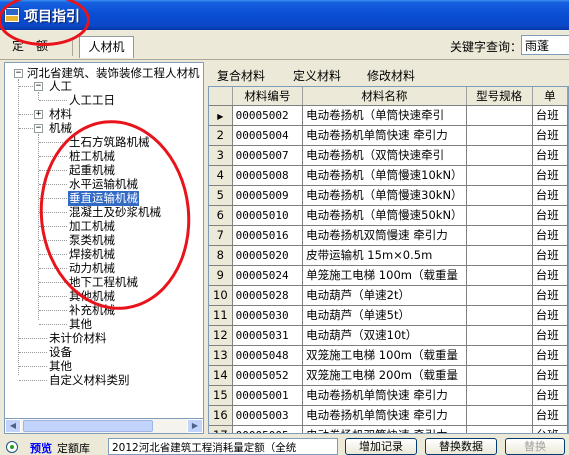 This screenshot has height=455, width=569. Describe the element at coordinates (384, 335) in the screenshot. I see `material-name-cell: 电动葫芦（双速10t）` at that location.